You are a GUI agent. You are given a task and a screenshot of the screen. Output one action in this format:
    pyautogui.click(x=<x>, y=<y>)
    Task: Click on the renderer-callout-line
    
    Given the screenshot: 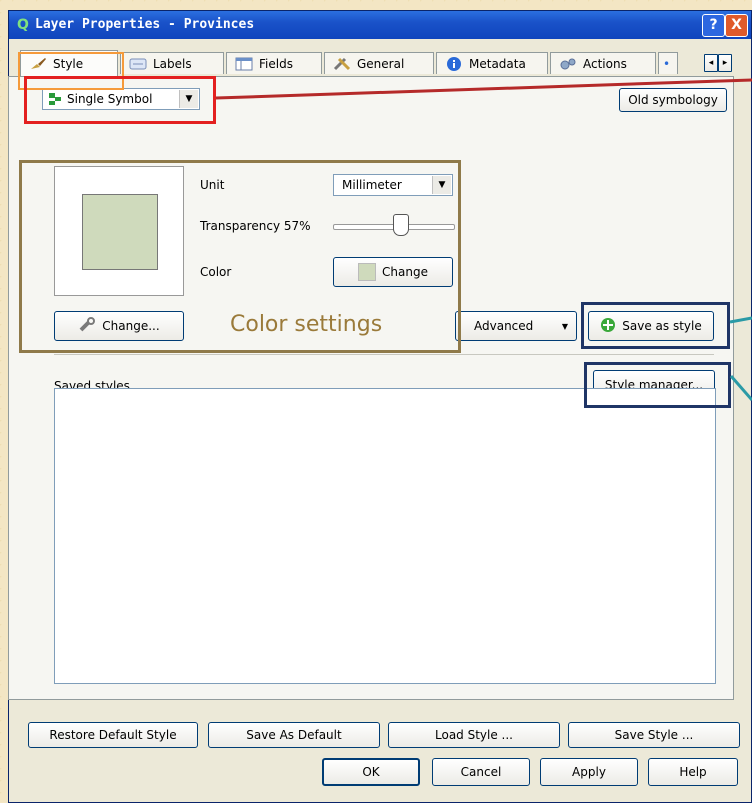 What is the action you would take?
    pyautogui.click(x=483, y=89)
    